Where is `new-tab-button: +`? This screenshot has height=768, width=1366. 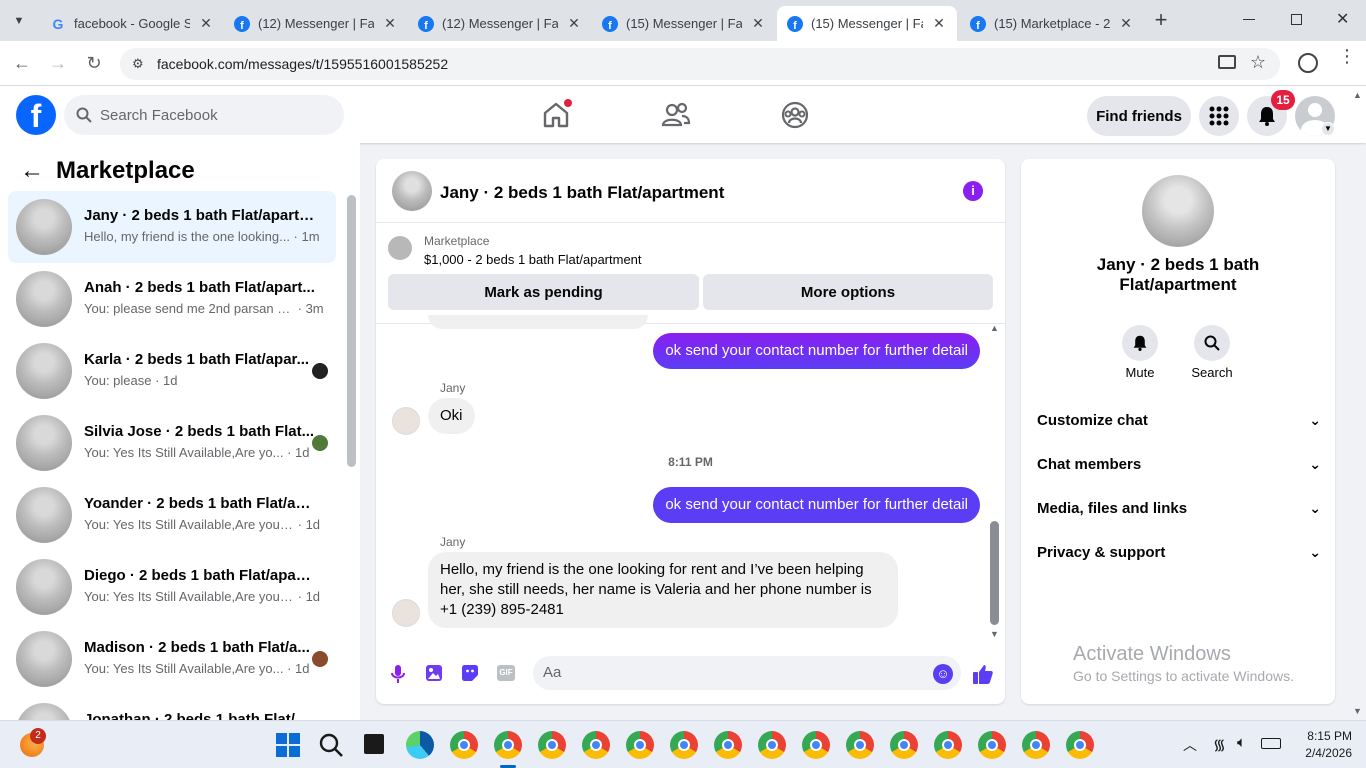
new-tab-button: + is located at coordinates (1161, 20).